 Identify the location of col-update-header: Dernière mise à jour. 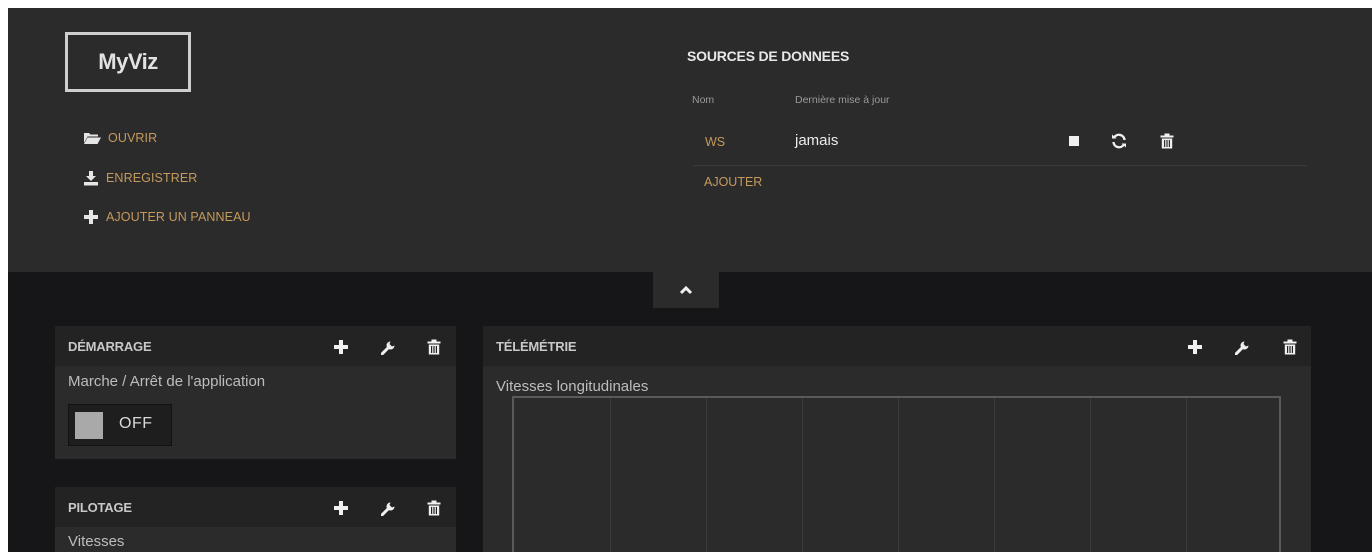
(842, 100).